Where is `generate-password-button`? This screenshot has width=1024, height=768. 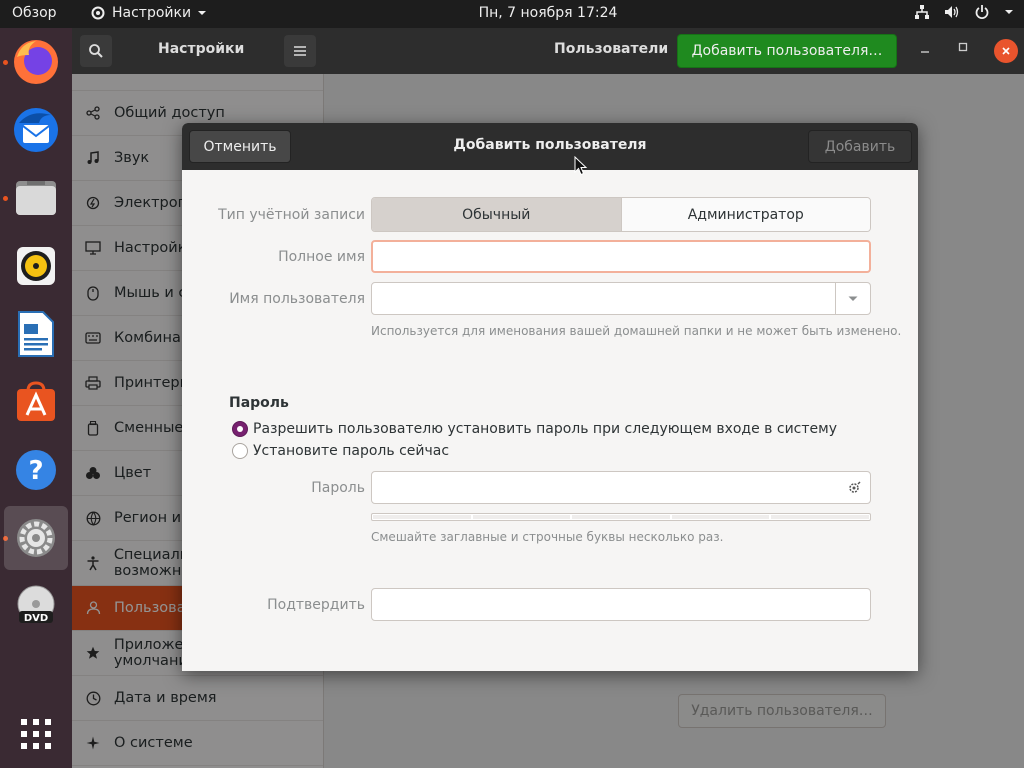 generate-password-button is located at coordinates (854, 490).